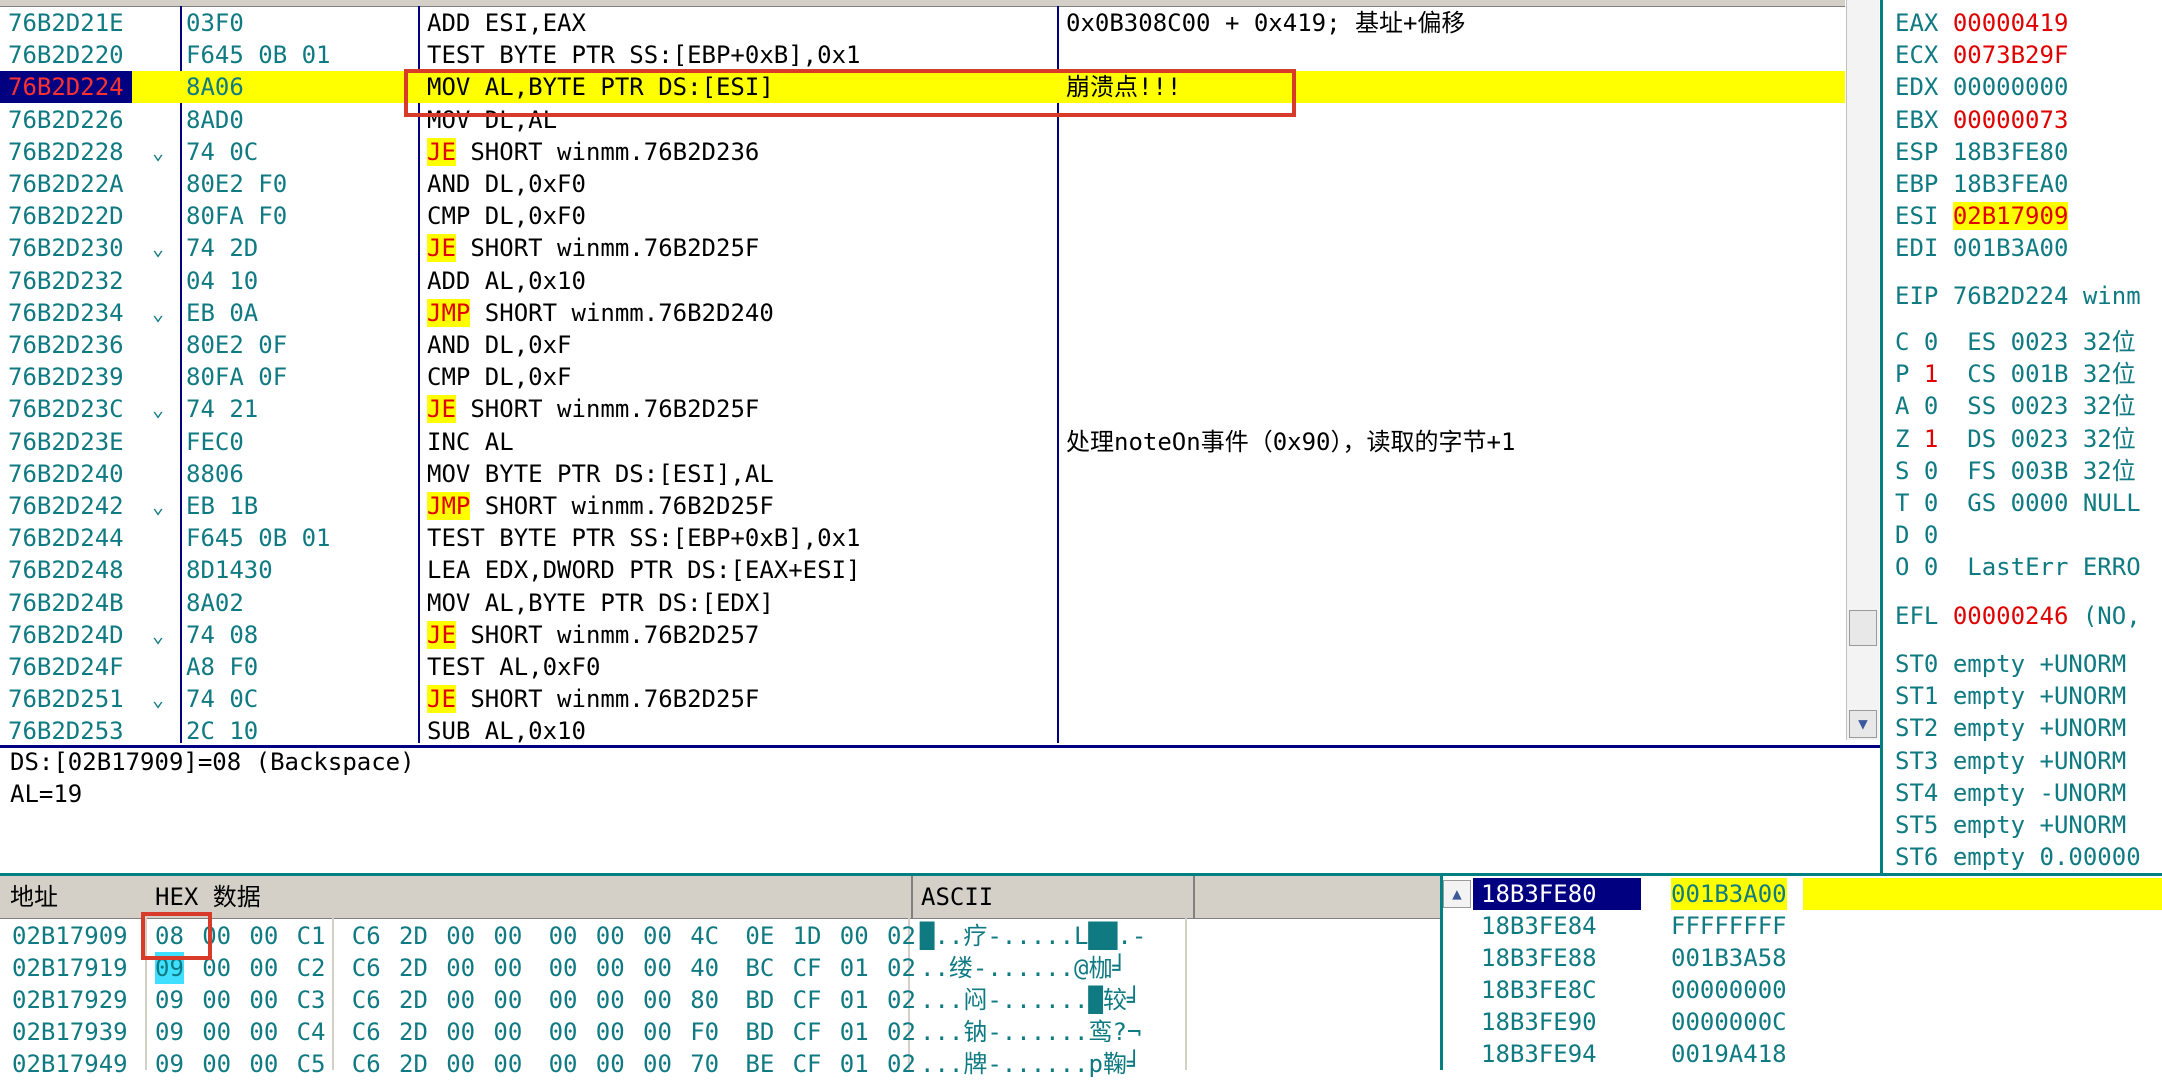  I want to click on stack-row: 18B3FE88 001B3A58, so click(1817, 958).